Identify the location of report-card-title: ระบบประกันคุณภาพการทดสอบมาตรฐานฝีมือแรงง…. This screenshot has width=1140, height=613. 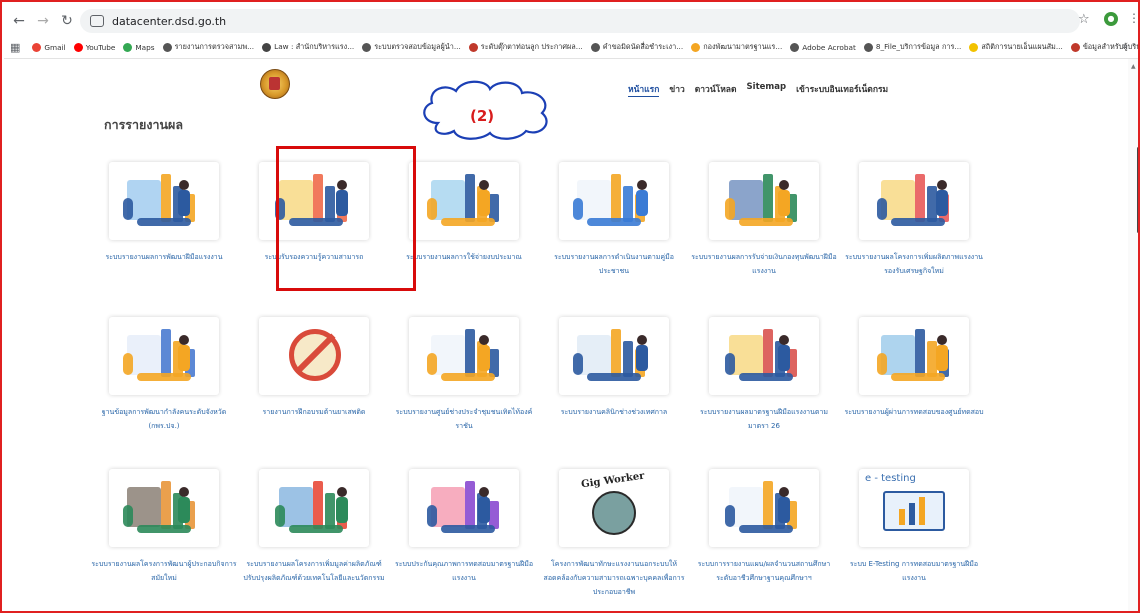
(464, 571).